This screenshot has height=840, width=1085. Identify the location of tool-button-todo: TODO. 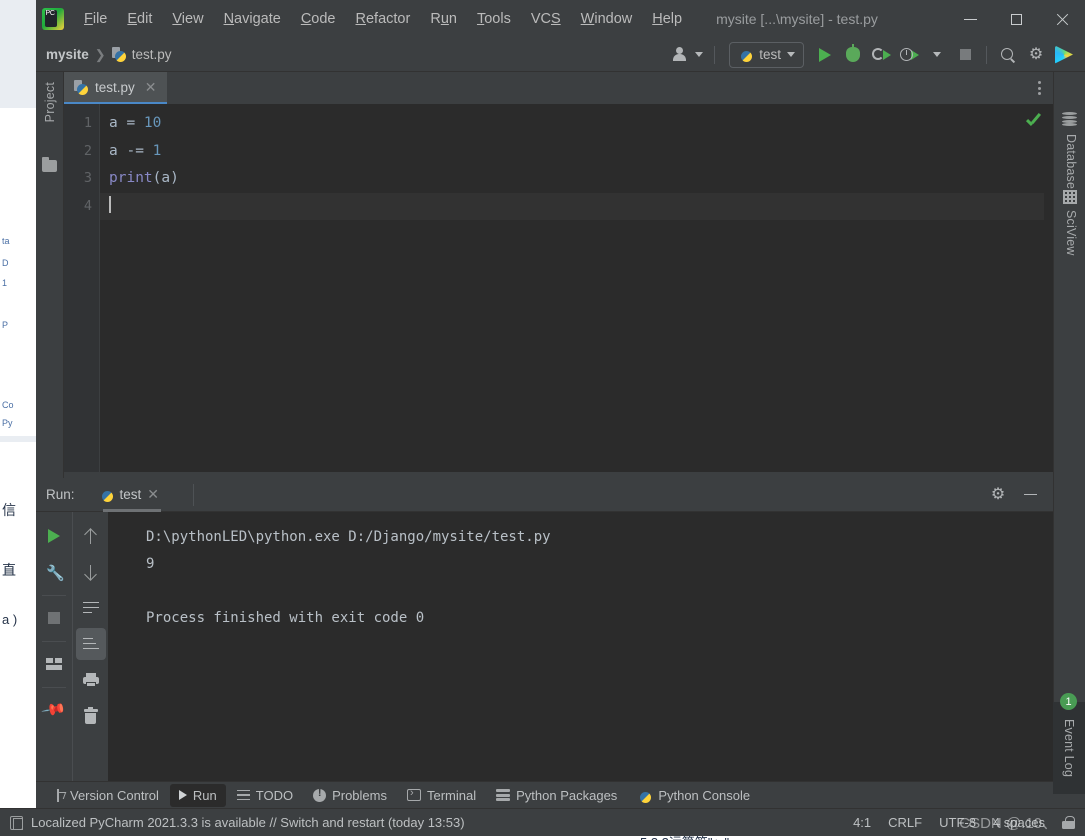
(265, 795).